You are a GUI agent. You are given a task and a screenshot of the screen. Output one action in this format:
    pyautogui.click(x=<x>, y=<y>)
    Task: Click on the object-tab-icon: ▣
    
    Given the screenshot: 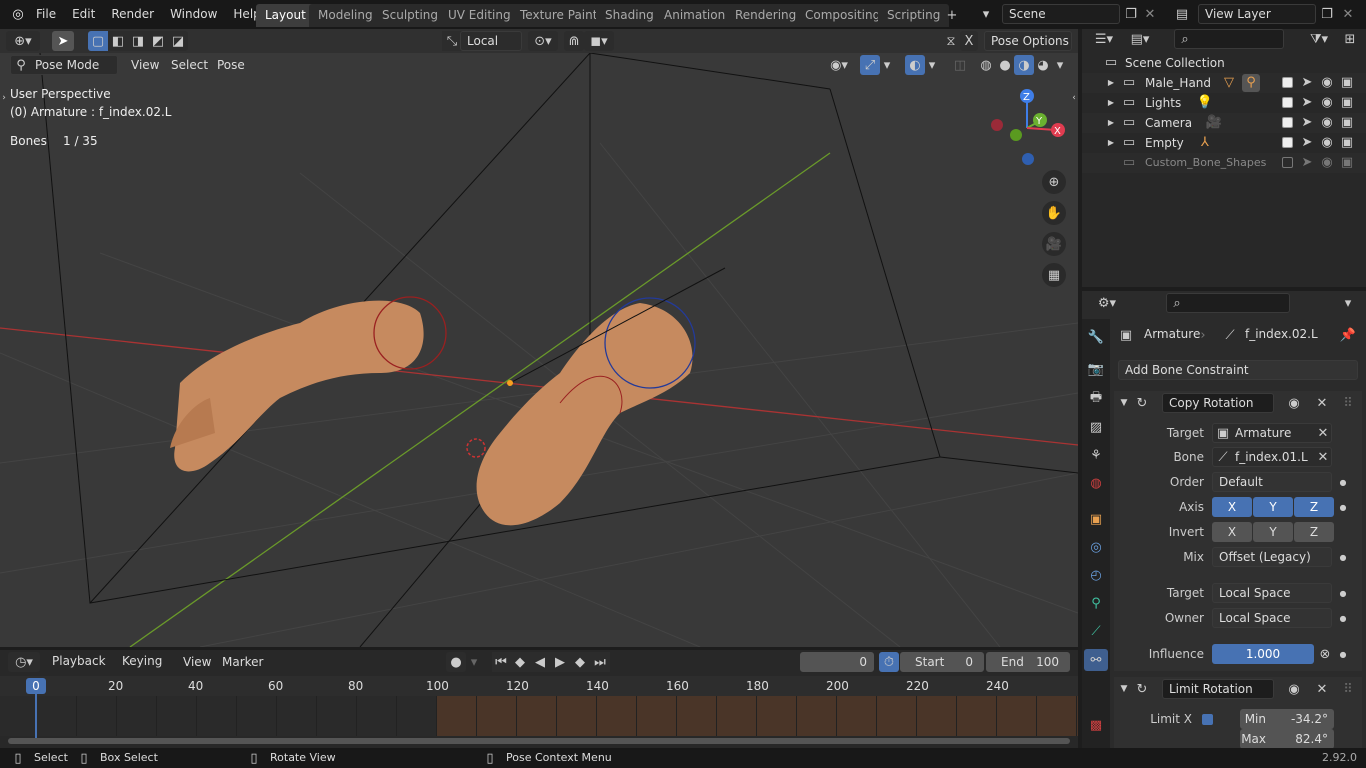 What is the action you would take?
    pyautogui.click(x=1096, y=519)
    